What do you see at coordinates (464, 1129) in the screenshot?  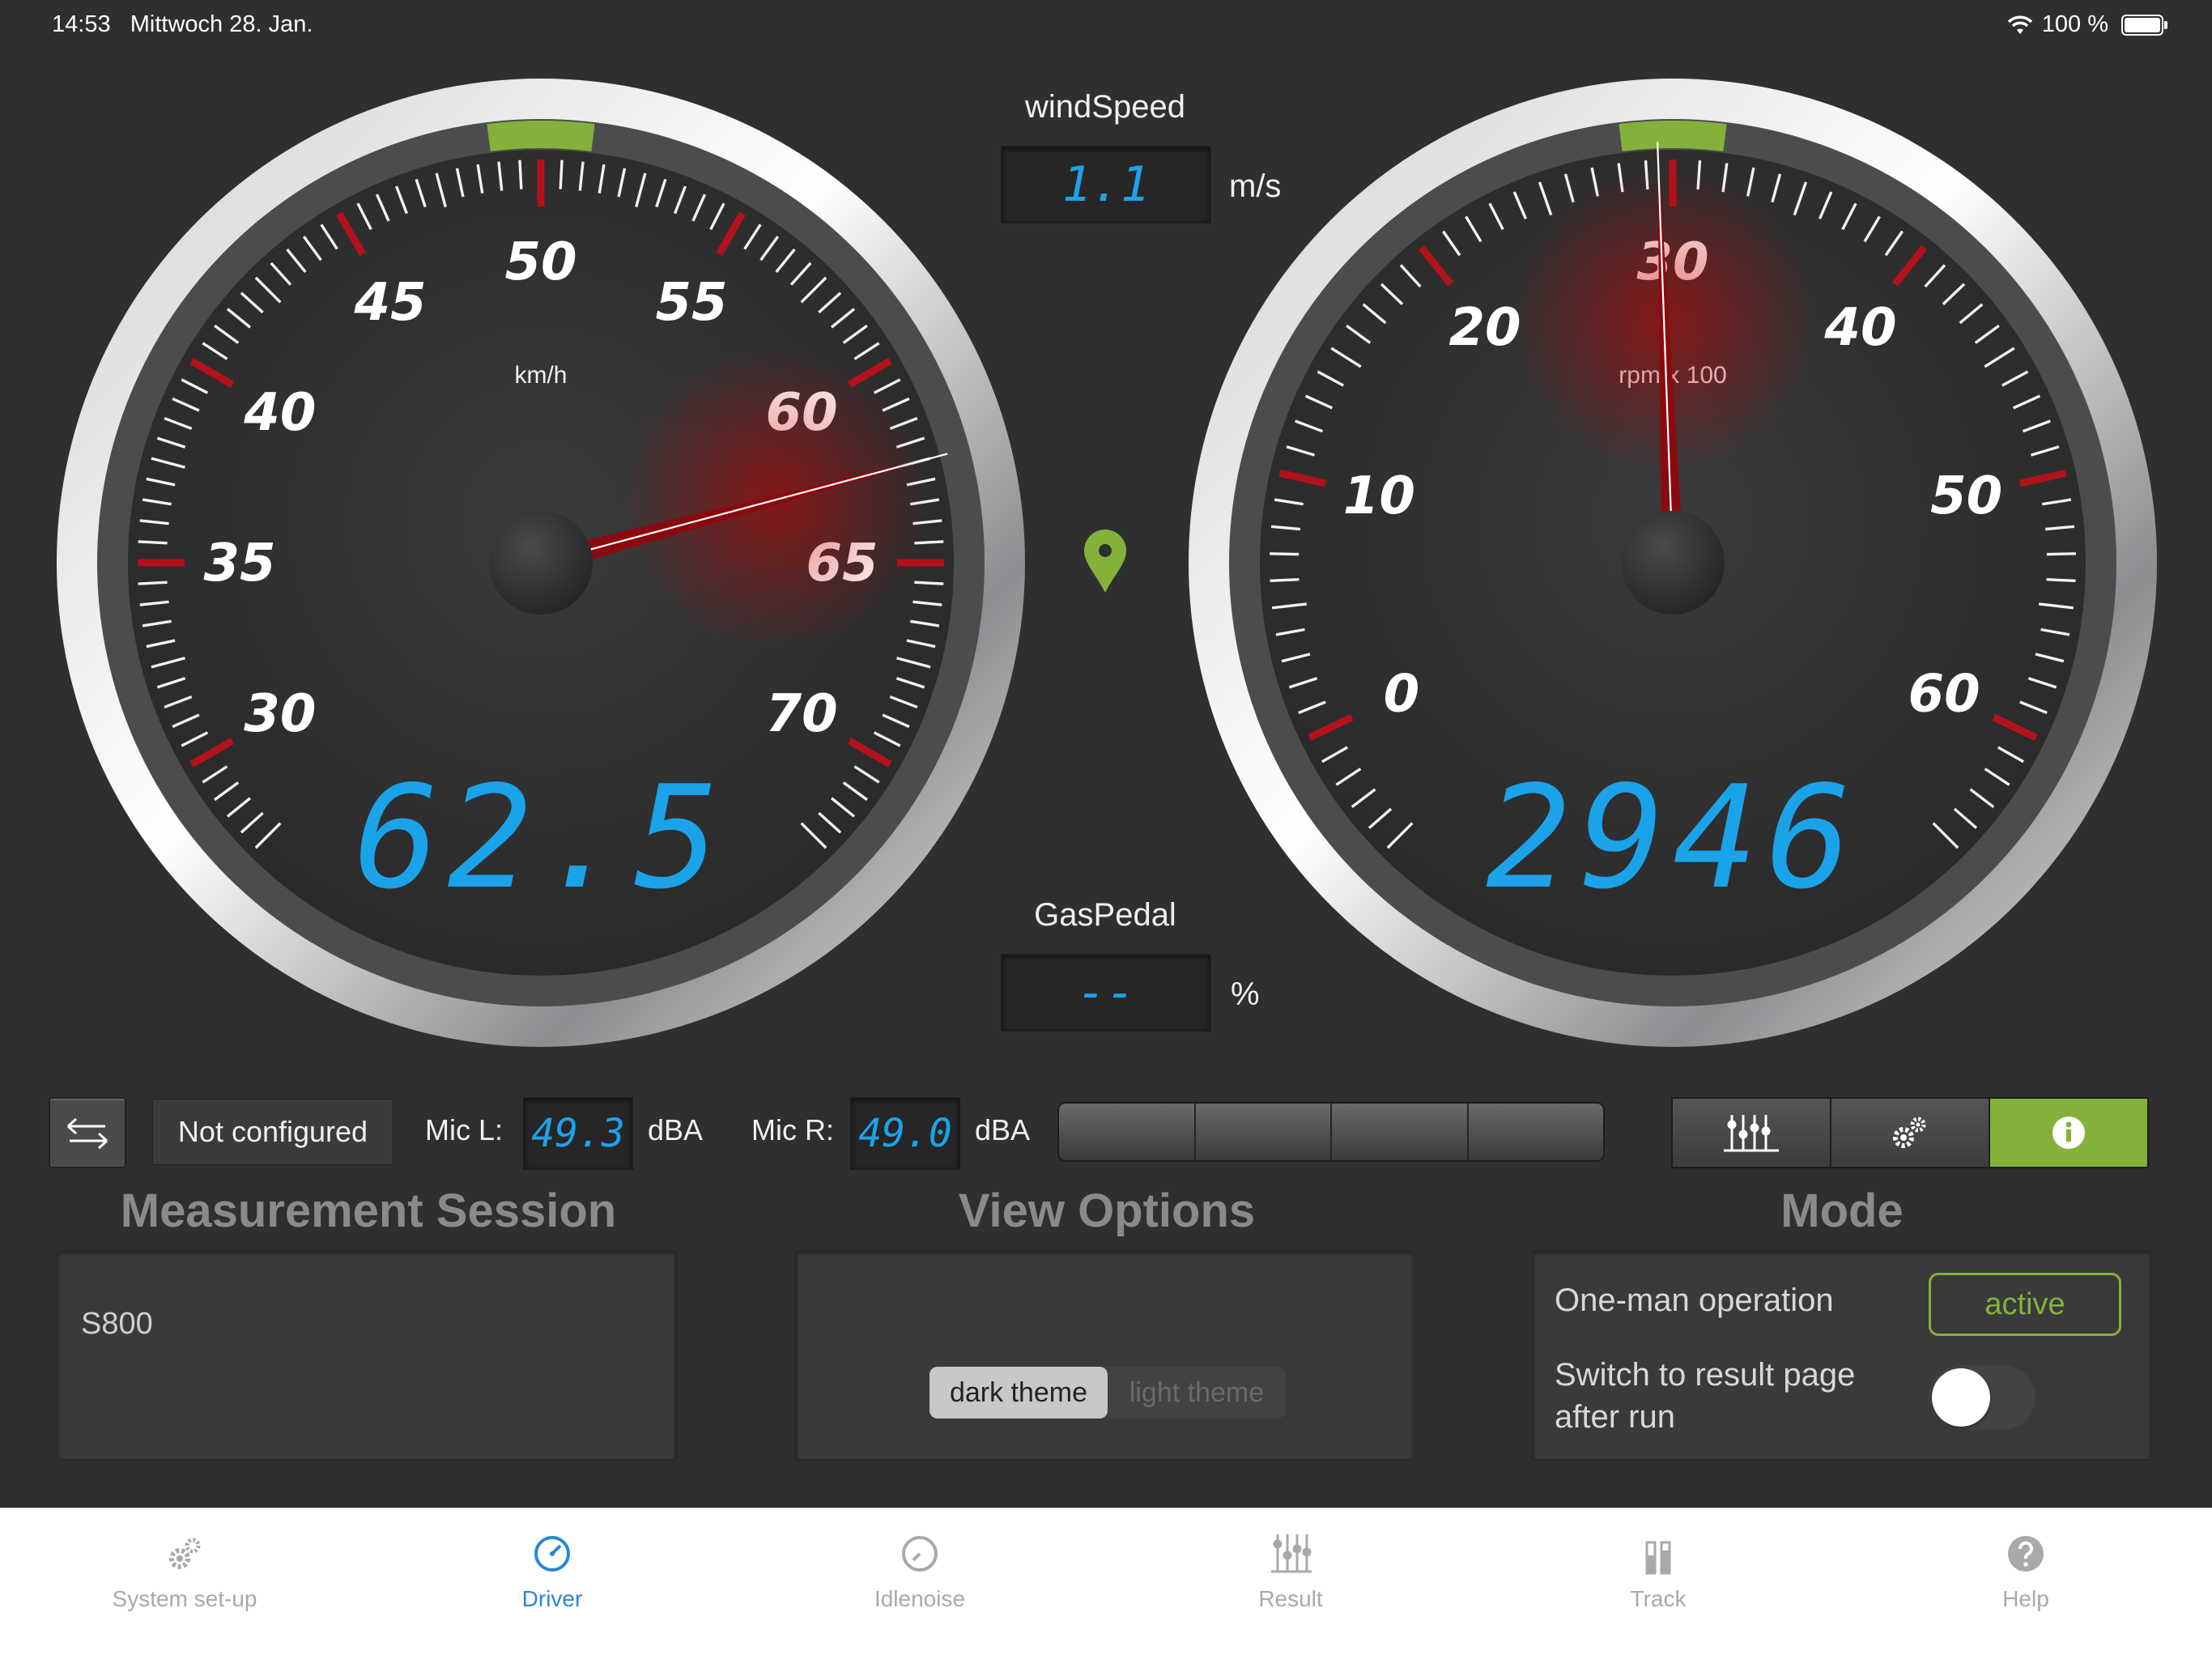 I see `mic-left-label: Mic L:` at bounding box center [464, 1129].